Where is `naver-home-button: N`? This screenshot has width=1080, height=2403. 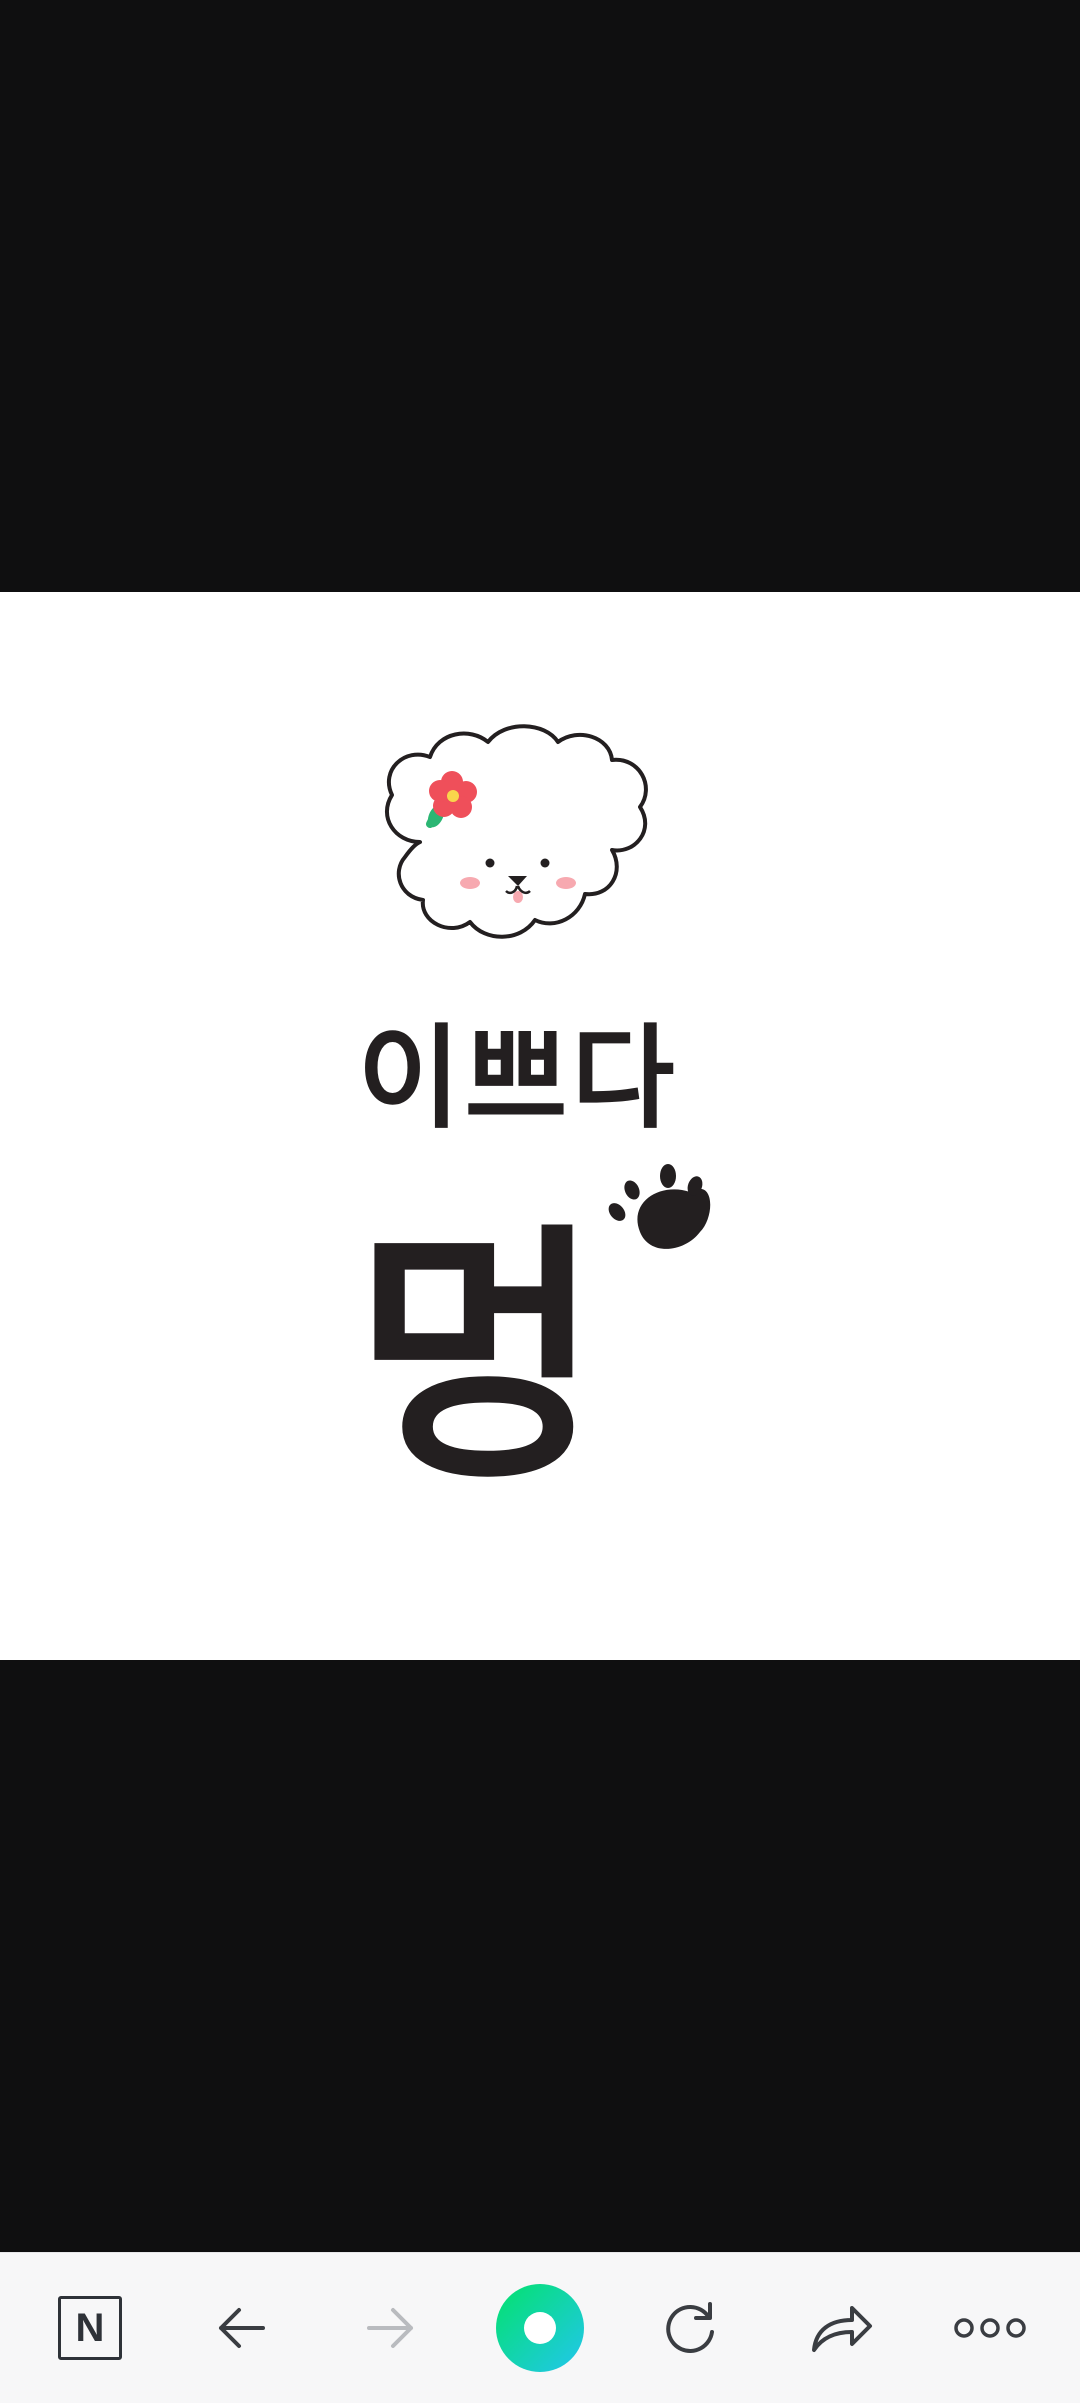 naver-home-button: N is located at coordinates (90, 2328).